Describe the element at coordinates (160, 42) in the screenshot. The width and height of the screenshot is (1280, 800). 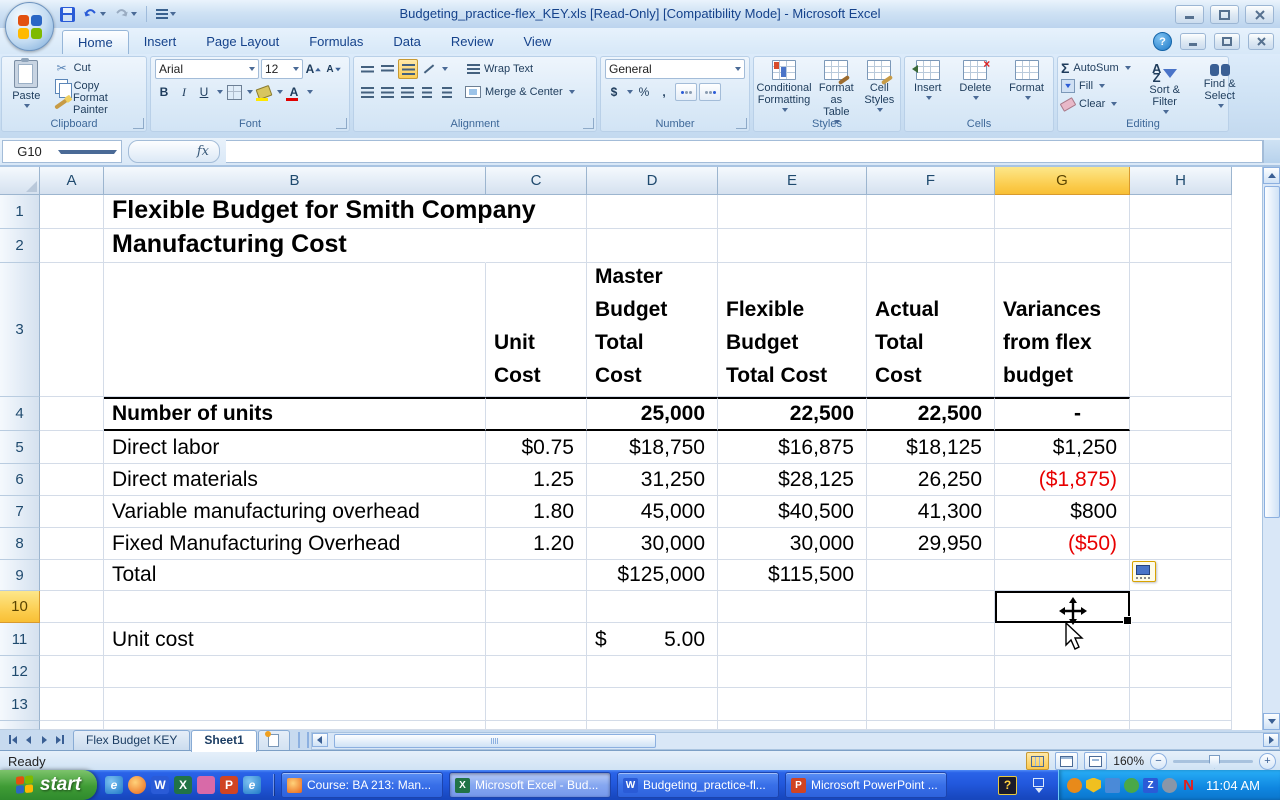
I see `tab-insert: Insert` at that location.